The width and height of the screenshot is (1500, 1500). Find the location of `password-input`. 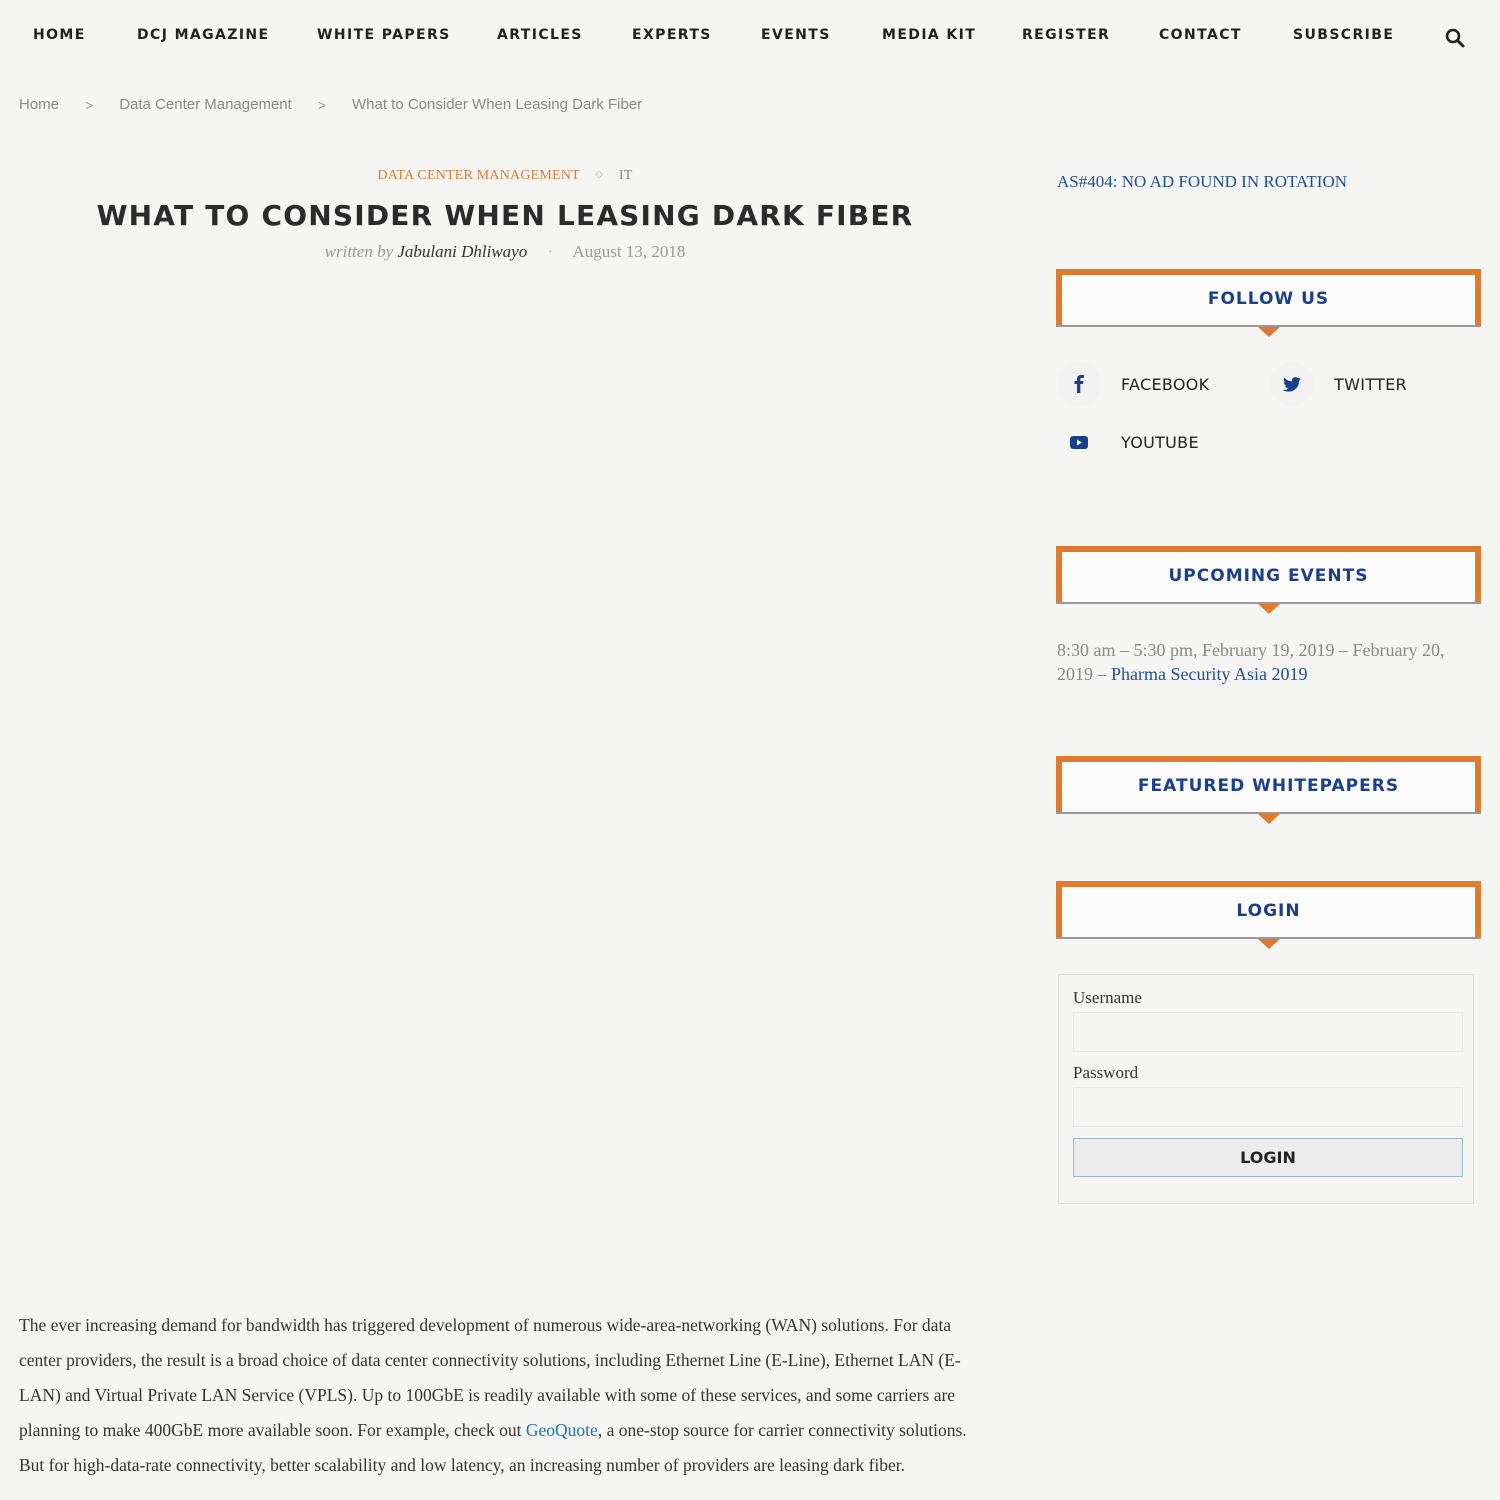

password-input is located at coordinates (1268, 1107).